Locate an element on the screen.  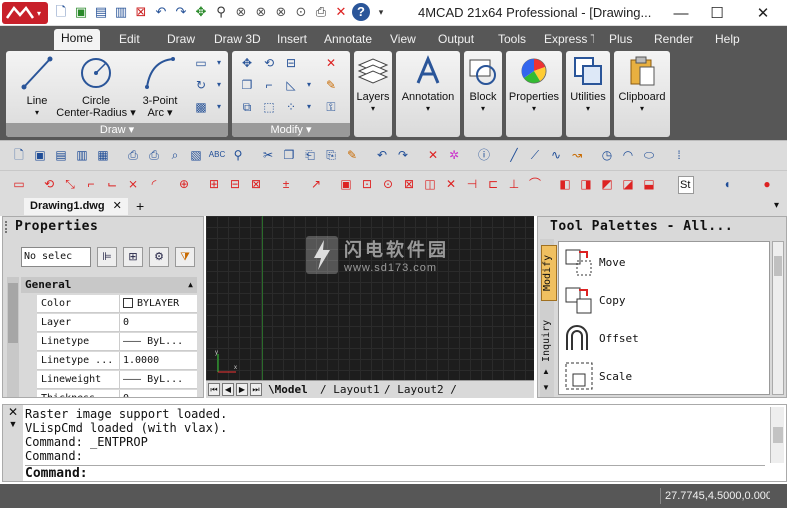
tab-draw: Draw is located at coordinates (181, 40).